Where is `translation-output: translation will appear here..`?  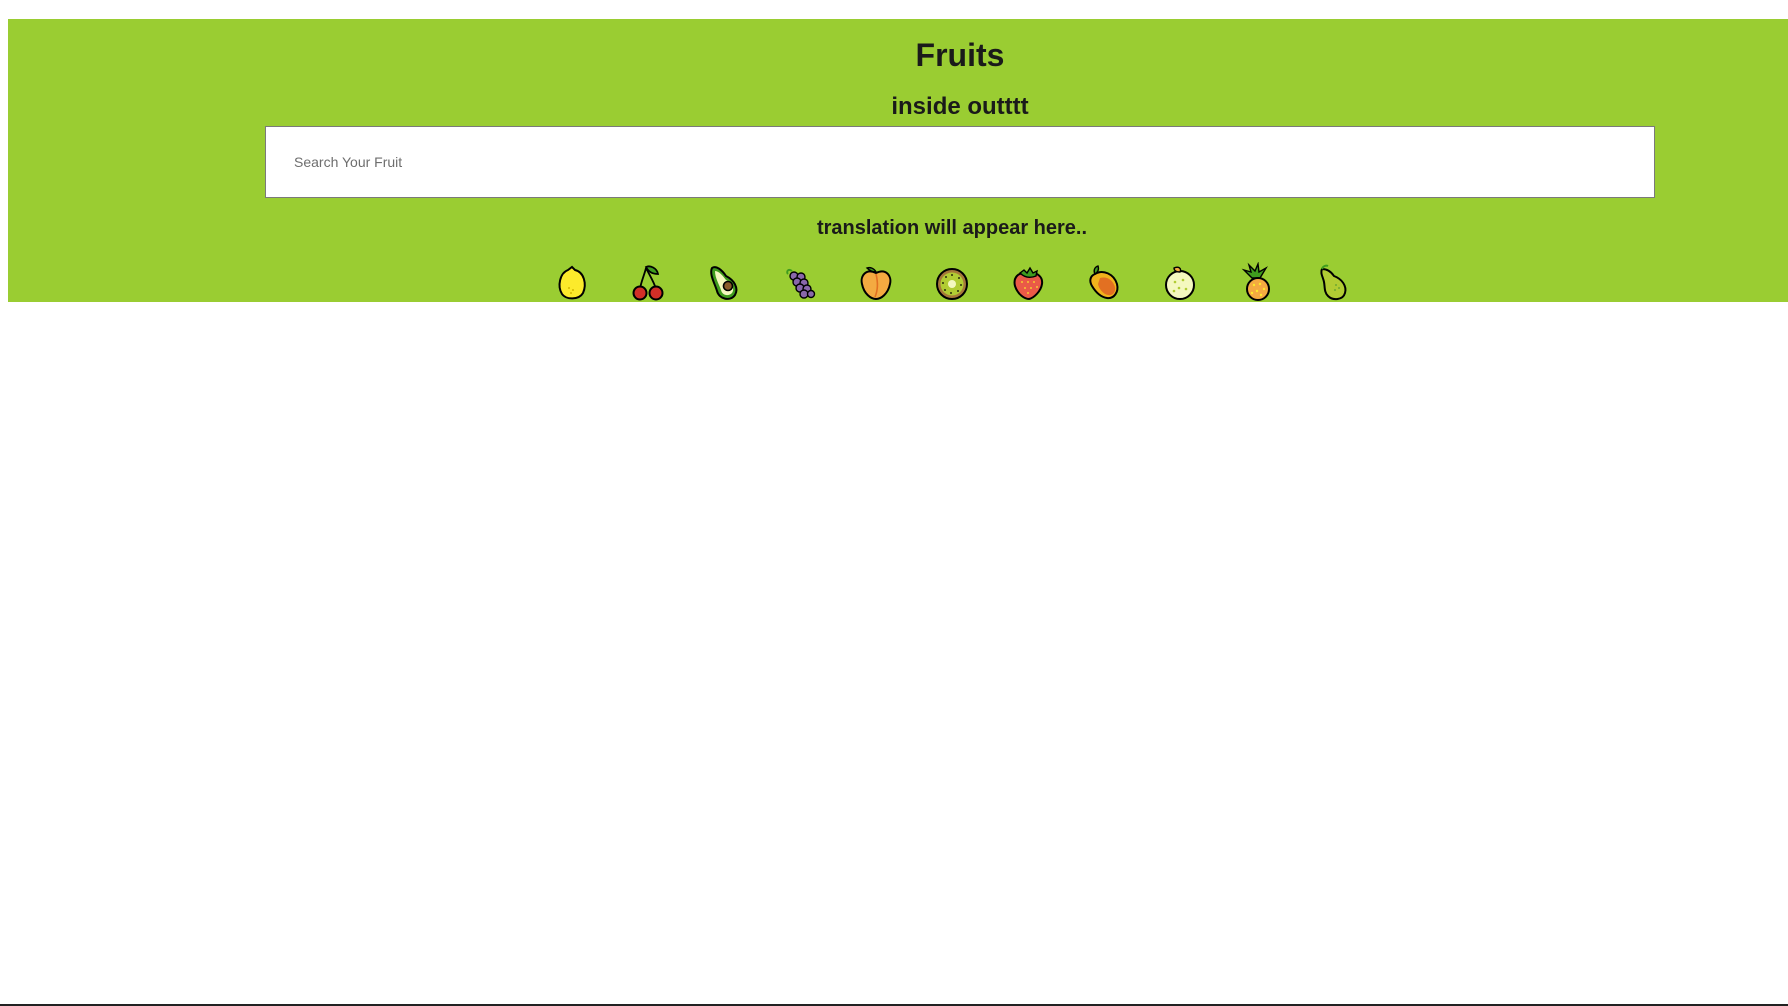 translation-output: translation will appear here.. is located at coordinates (952, 228).